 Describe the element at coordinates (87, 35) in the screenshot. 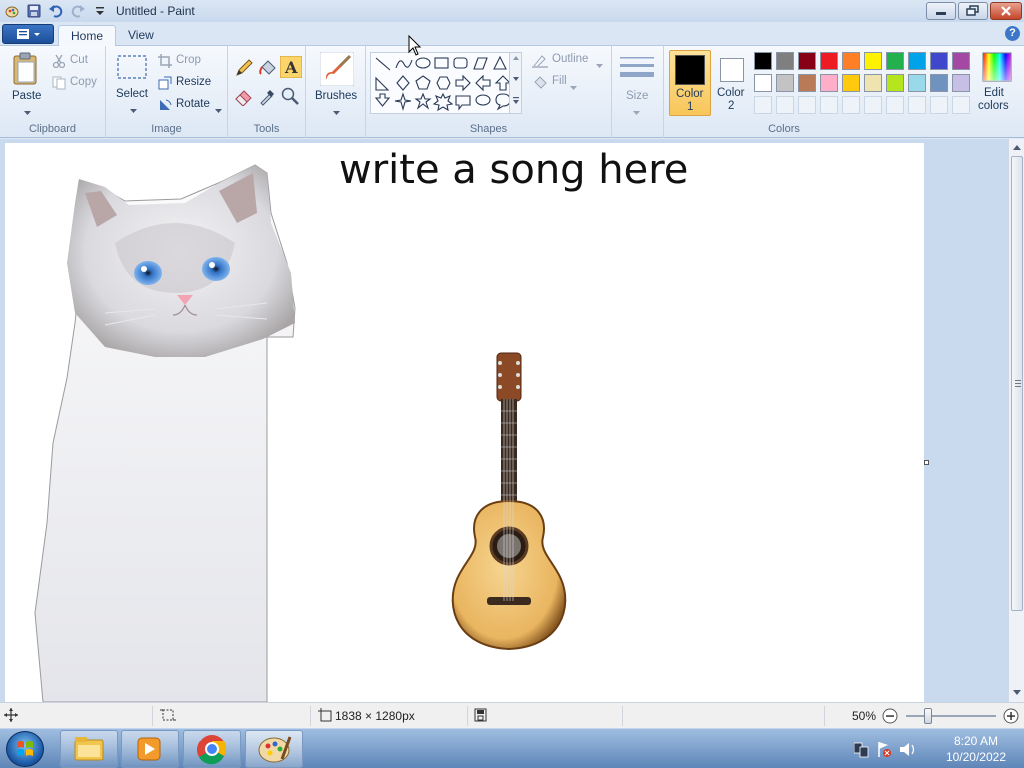

I see `tab-home: Home` at that location.